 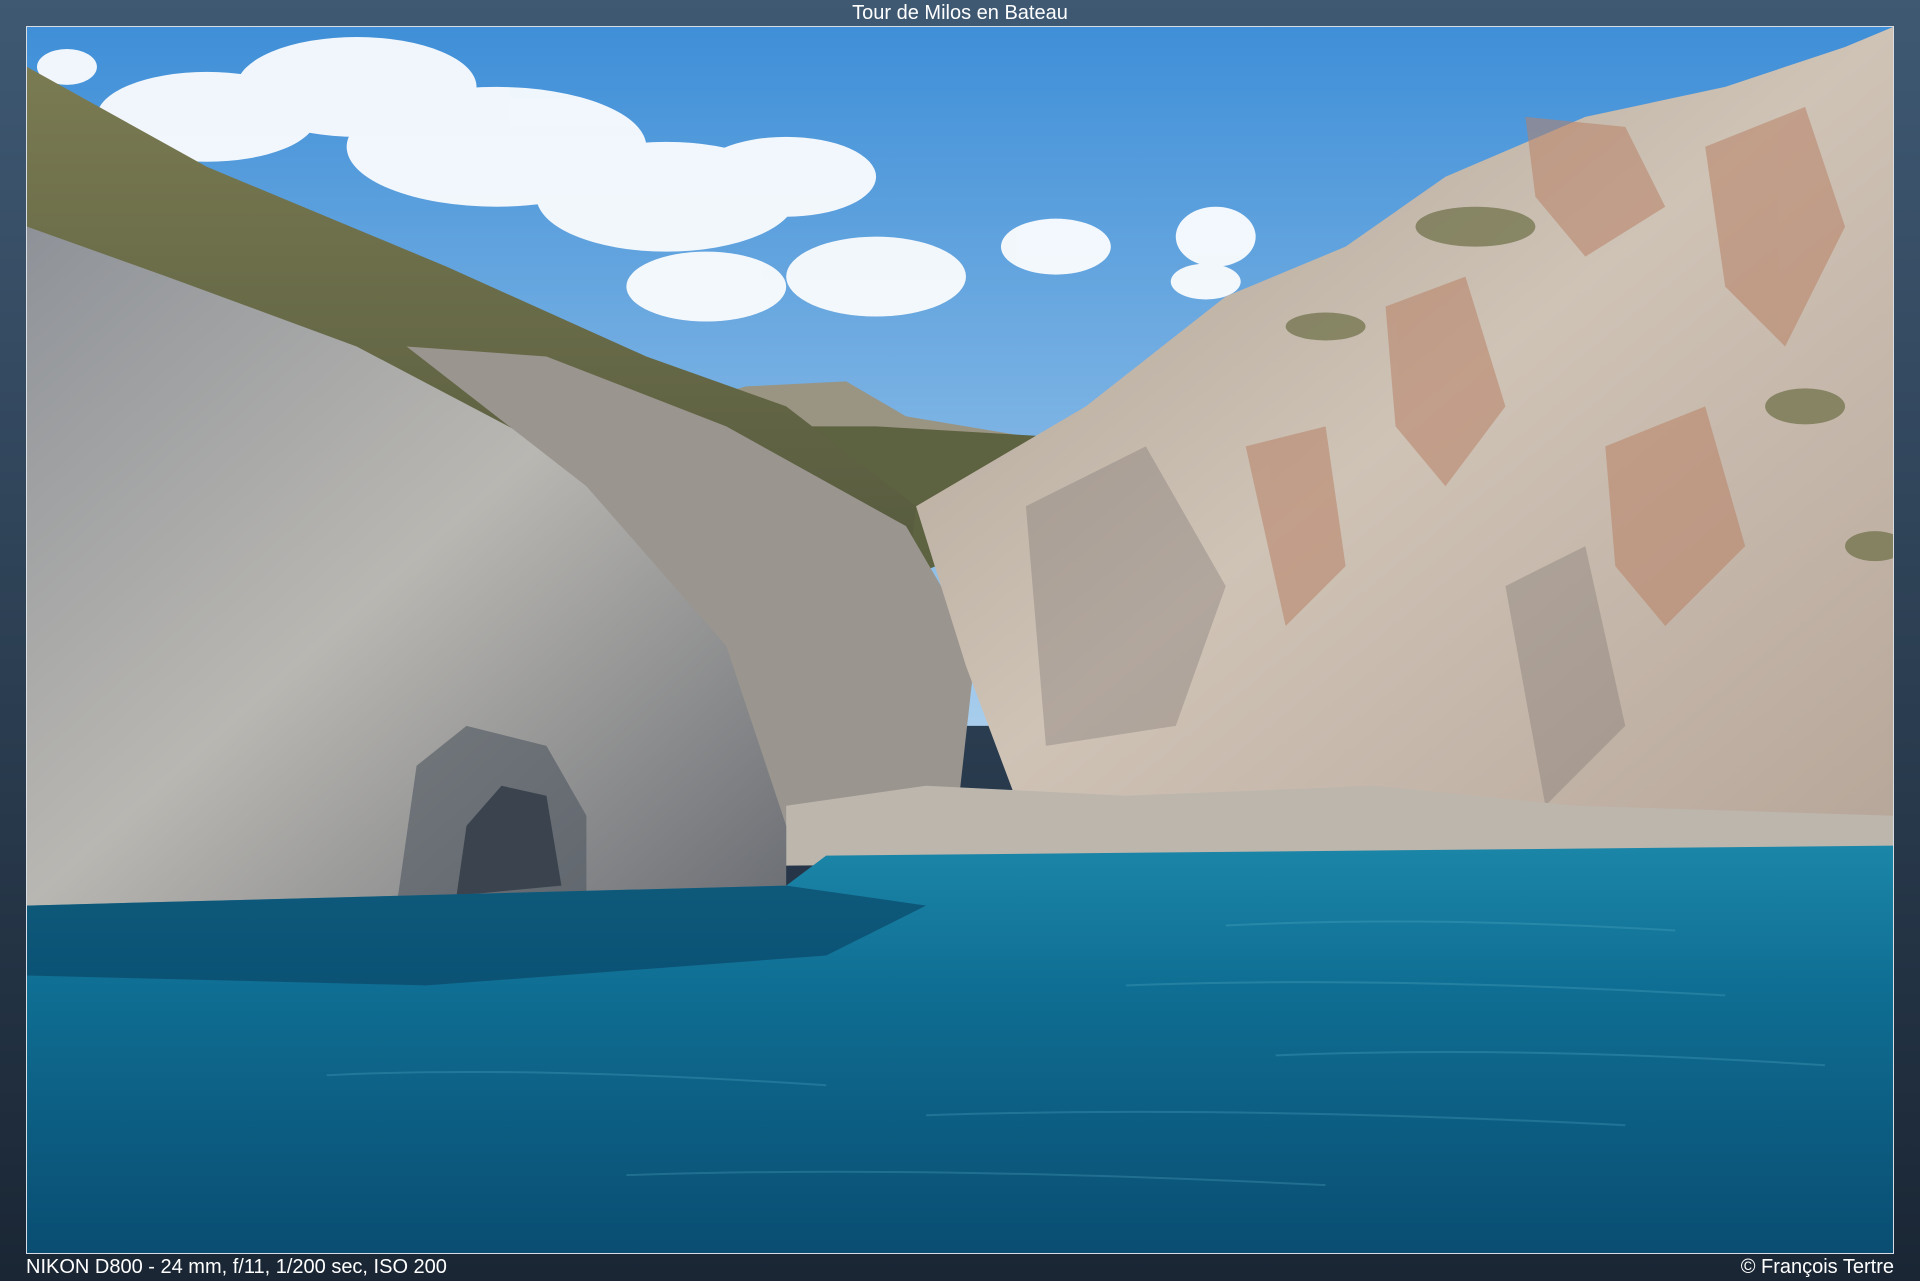 What do you see at coordinates (960, 13) in the screenshot?
I see `photo-title: Tour de Milos en Bateau` at bounding box center [960, 13].